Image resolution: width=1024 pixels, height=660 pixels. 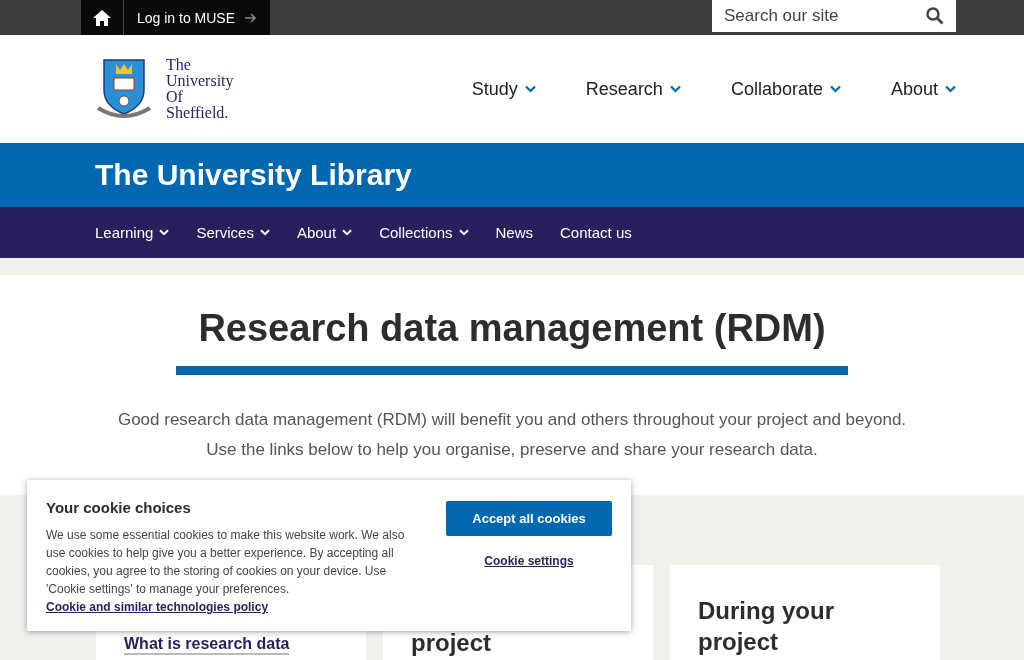 I want to click on intro-paragraph: Good research data management (RDM) will benefit you and others throughout your project and beyond. Use the links below to help you organise, preserve and share your research data., so click(x=512, y=435).